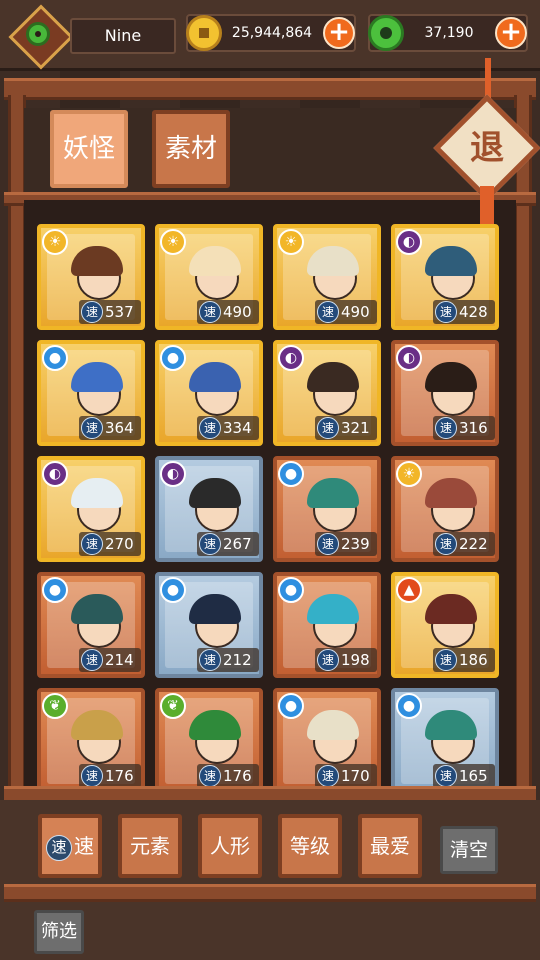  Describe the element at coordinates (445, 277) in the screenshot. I see `monster-card: ◐ 速 428` at that location.